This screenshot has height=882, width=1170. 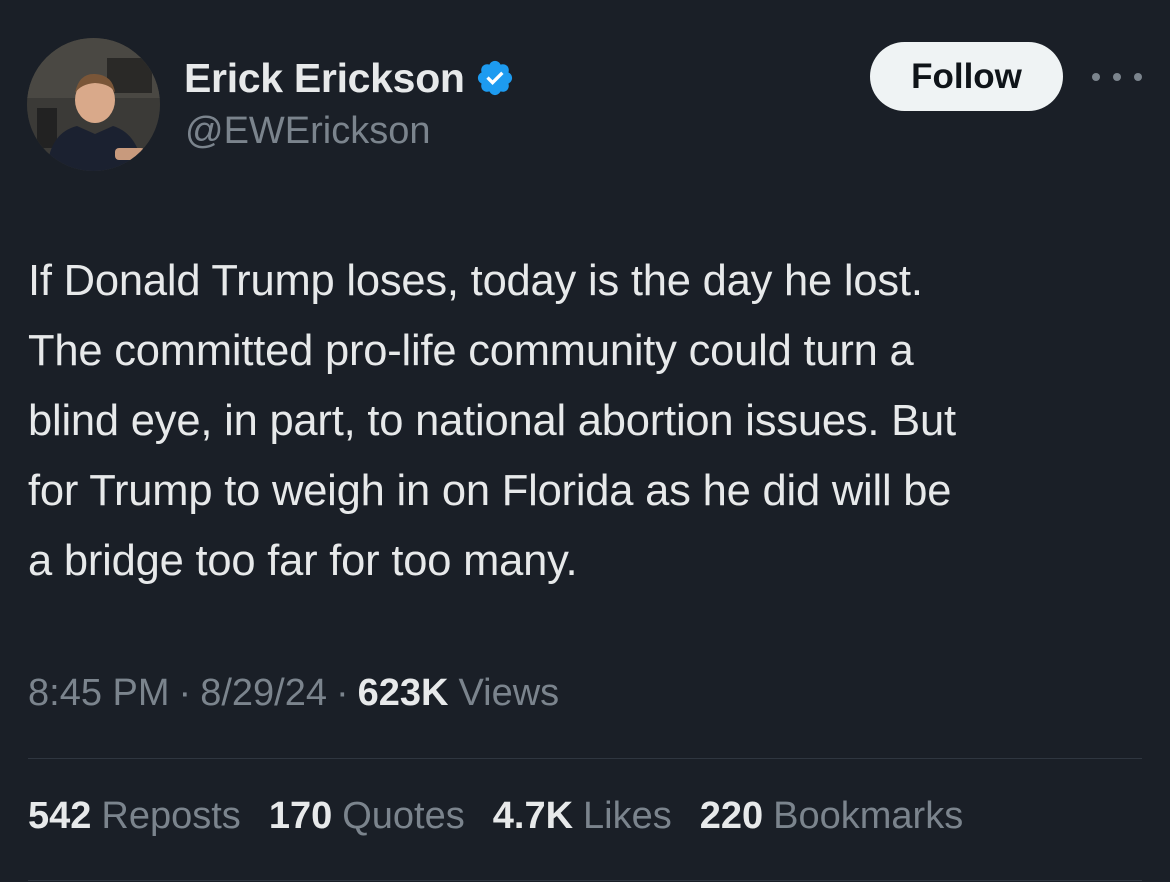 What do you see at coordinates (403, 816) in the screenshot?
I see `stat-label: Quotes` at bounding box center [403, 816].